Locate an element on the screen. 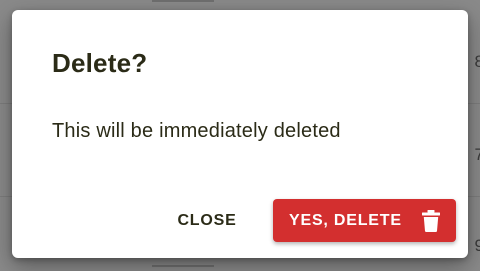 The image size is (480, 271). close-button: CLOSE is located at coordinates (207, 221).